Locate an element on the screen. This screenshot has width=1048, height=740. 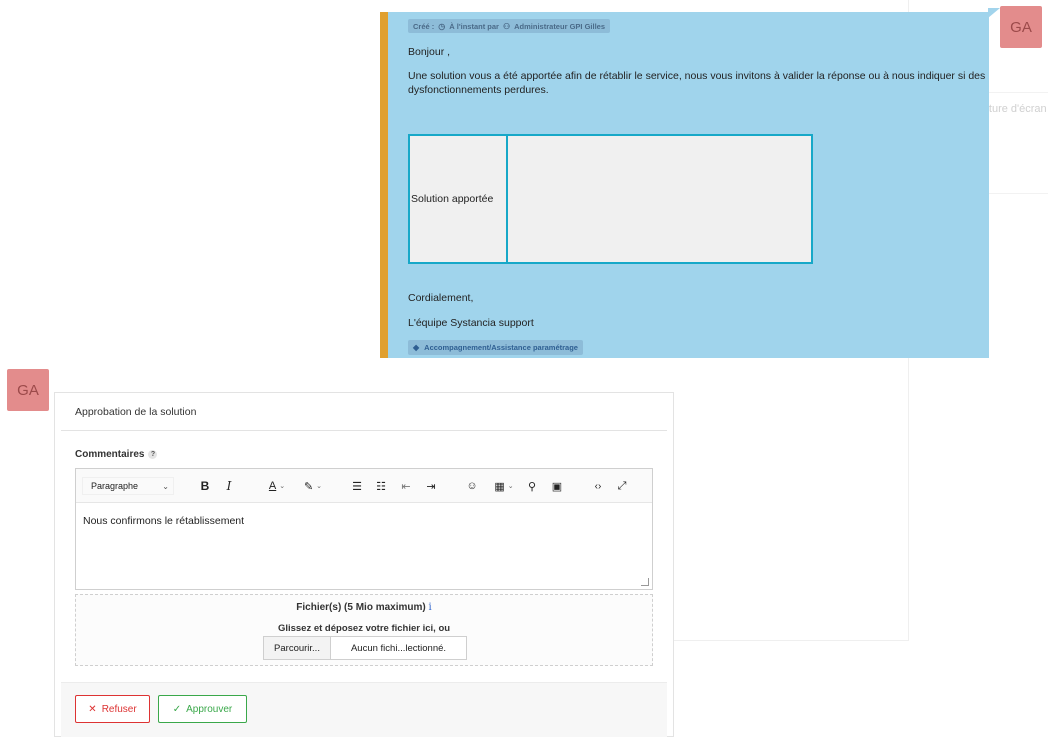
comments-label: Commentaires ? is located at coordinates (116, 454).